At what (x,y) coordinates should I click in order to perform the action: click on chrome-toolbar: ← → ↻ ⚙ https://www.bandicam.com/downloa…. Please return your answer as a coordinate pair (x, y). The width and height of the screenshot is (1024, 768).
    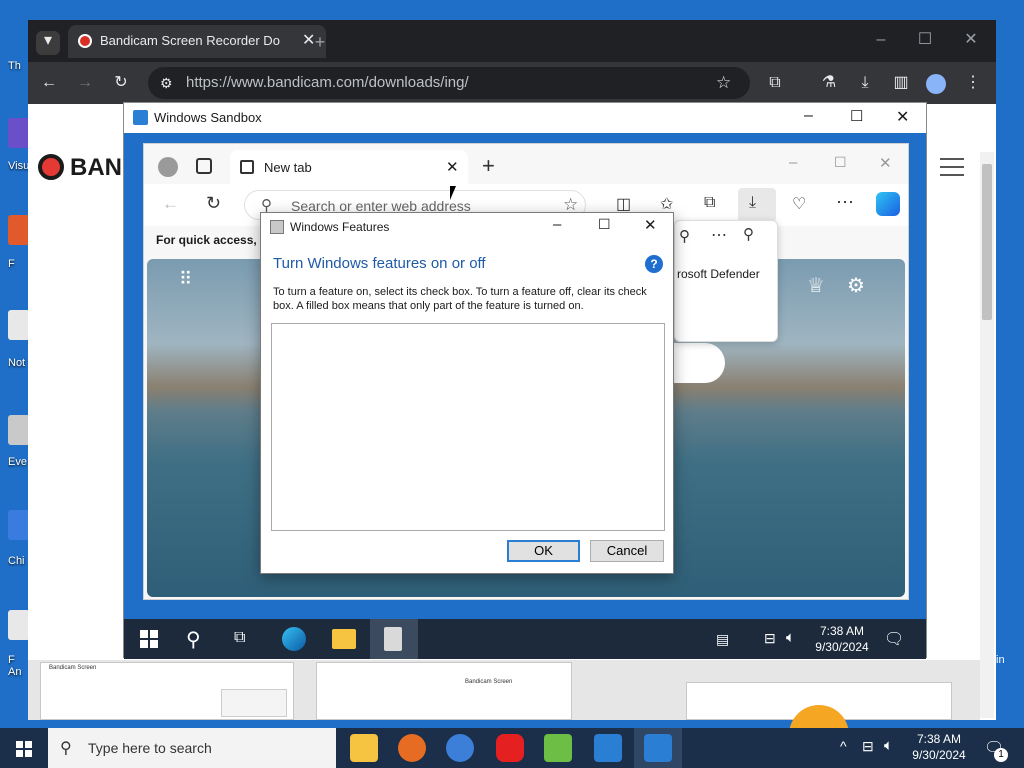
    Looking at the image, I should click on (512, 83).